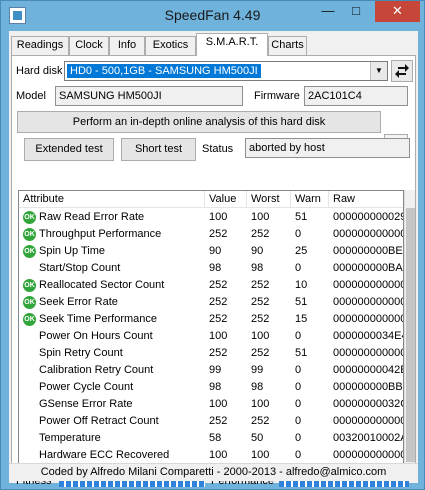  Describe the element at coordinates (80, 268) in the screenshot. I see `table-cell-attribute: Start/Stop Count` at that location.